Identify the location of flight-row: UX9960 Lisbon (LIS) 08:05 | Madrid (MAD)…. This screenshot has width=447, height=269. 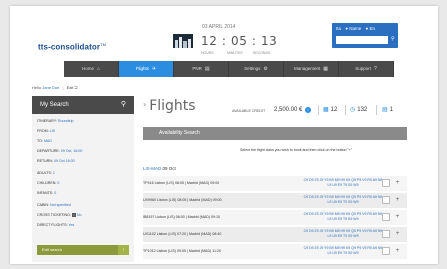
(275, 200).